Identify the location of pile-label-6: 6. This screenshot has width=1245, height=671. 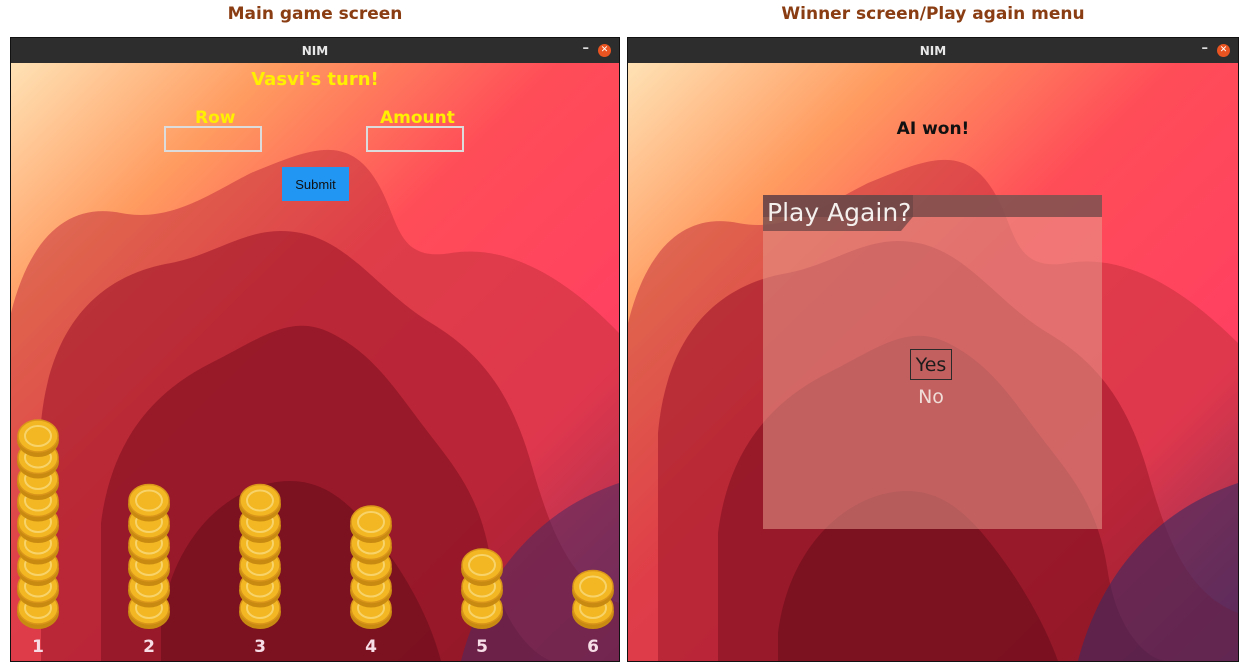
(593, 647).